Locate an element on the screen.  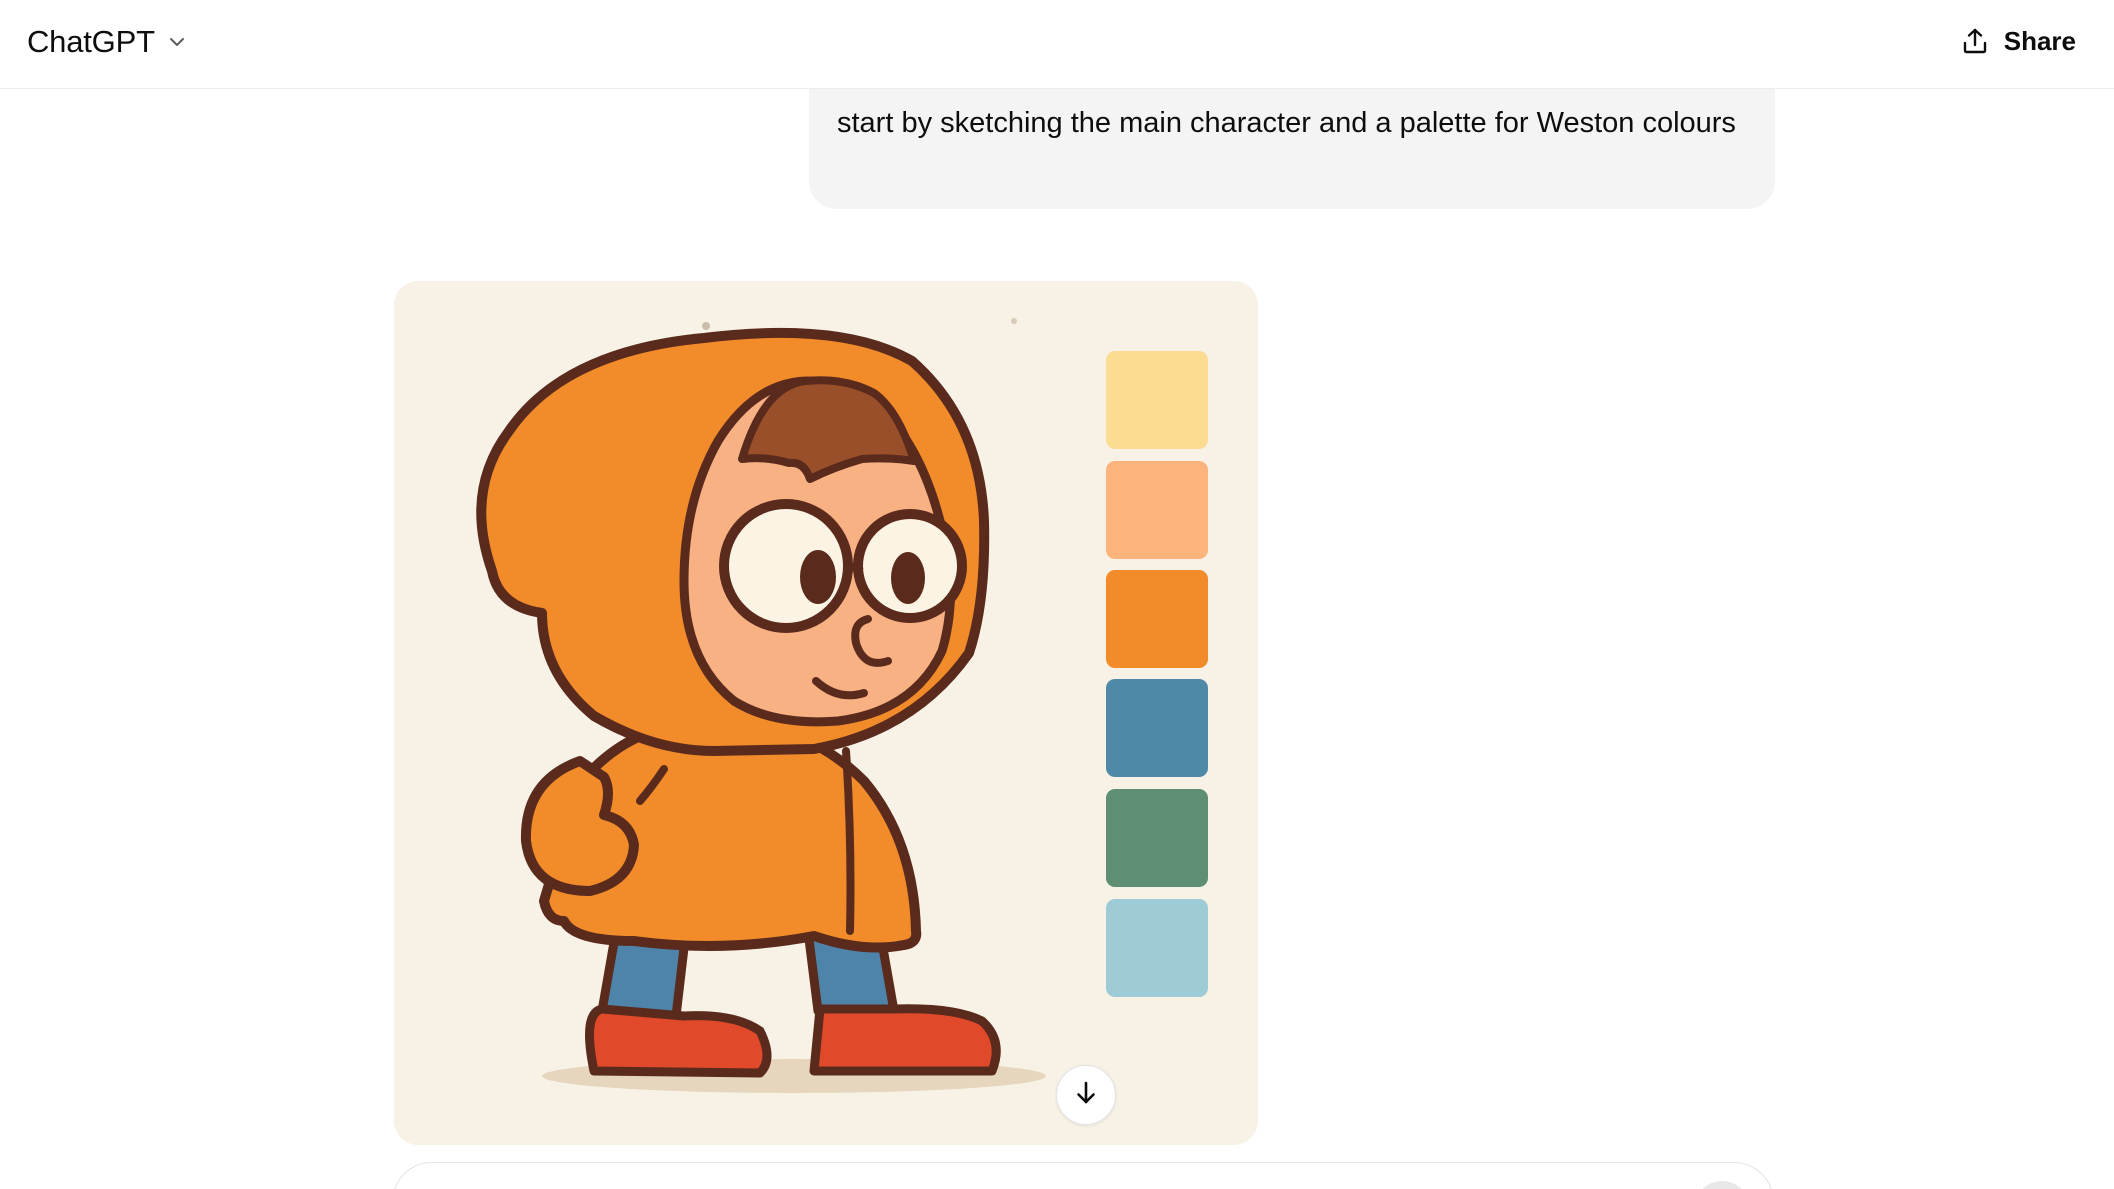
arrow-down-icon is located at coordinates (1086, 1095).